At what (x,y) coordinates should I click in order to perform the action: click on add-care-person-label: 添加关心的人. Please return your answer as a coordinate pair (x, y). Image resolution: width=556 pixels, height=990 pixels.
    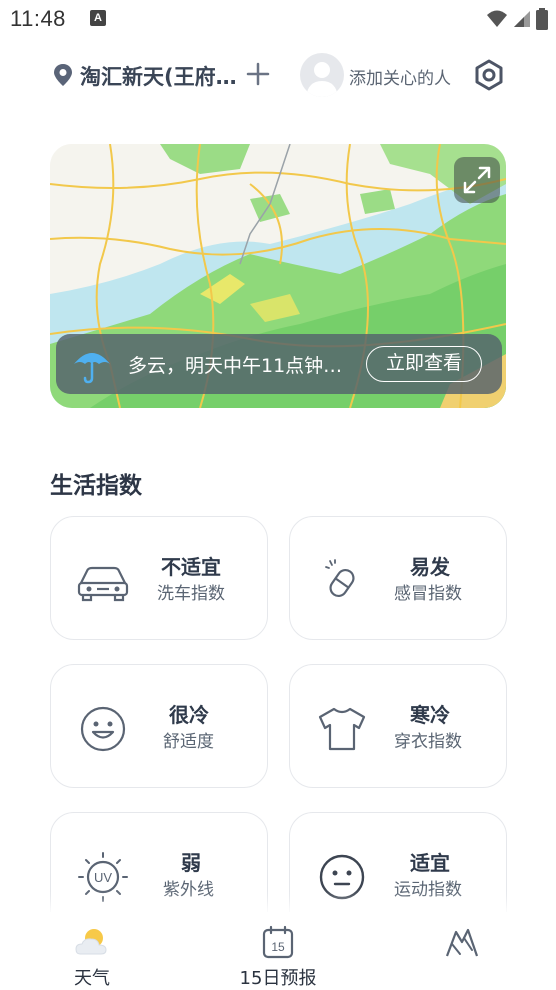
    Looking at the image, I should click on (400, 76).